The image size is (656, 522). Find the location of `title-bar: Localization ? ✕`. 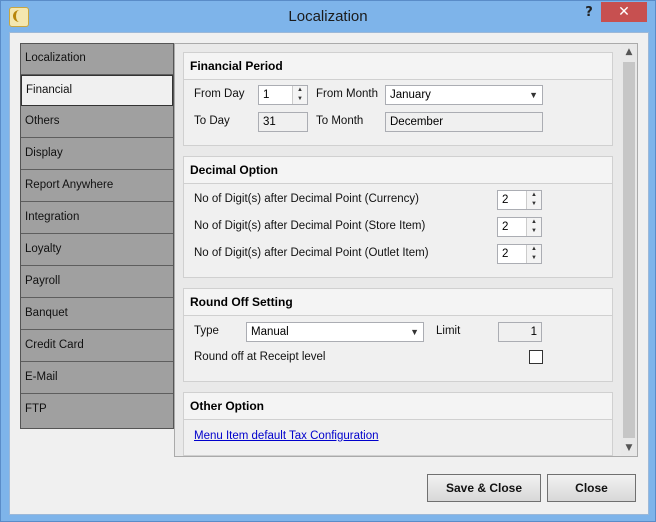

title-bar: Localization ? ✕ is located at coordinates (328, 16).